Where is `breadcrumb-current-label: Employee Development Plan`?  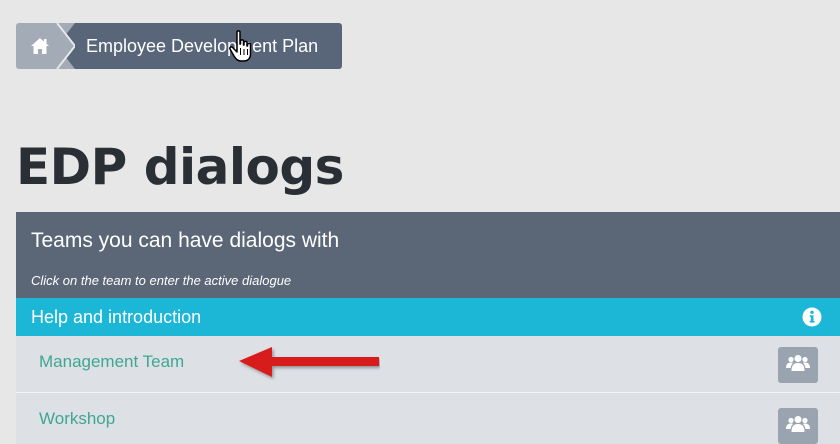 breadcrumb-current-label: Employee Development Plan is located at coordinates (202, 45).